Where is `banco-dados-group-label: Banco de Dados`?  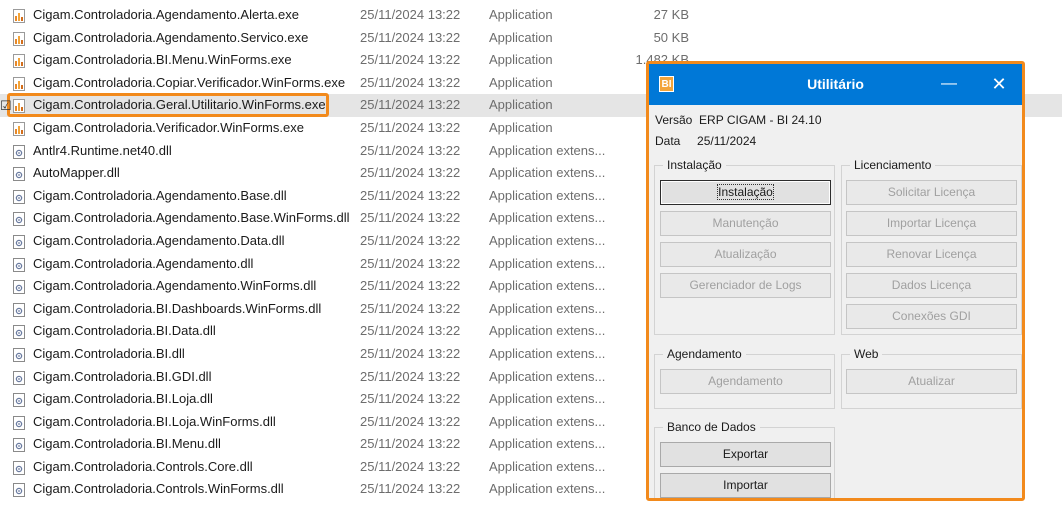 banco-dados-group-label: Banco de Dados is located at coordinates (711, 427).